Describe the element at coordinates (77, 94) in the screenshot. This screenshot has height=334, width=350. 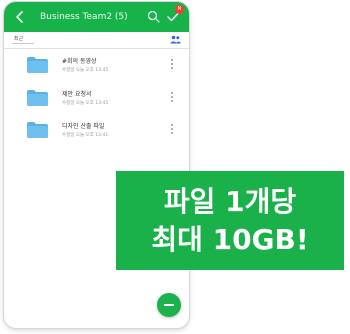
I see `file-name: 제안 요청서` at that location.